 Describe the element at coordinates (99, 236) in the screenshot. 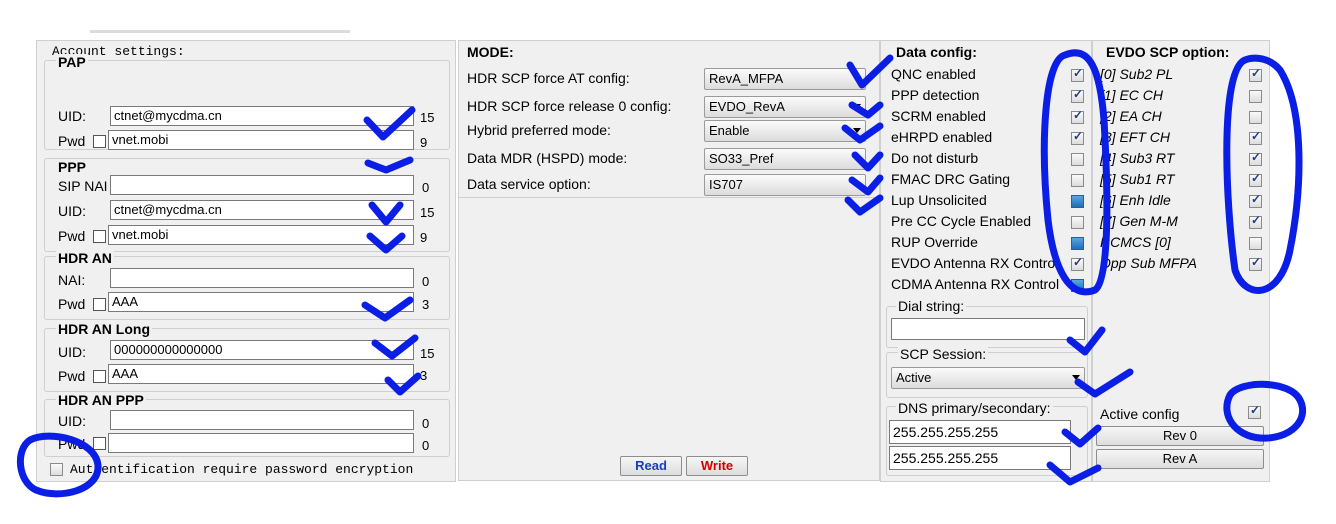

I see `ppp-pwd-checkbox` at that location.